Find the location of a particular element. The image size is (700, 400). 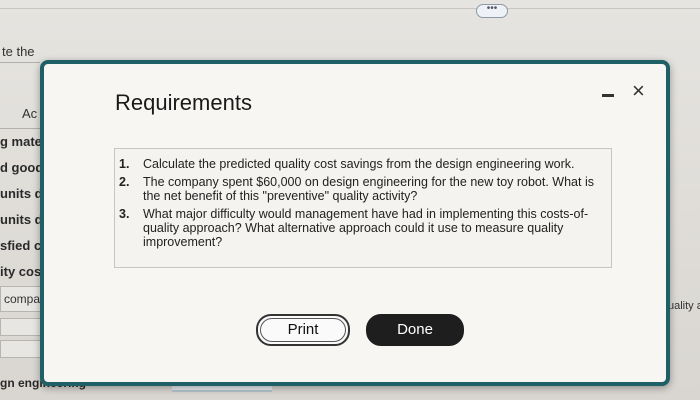

more-options-button: ••• is located at coordinates (492, 11).